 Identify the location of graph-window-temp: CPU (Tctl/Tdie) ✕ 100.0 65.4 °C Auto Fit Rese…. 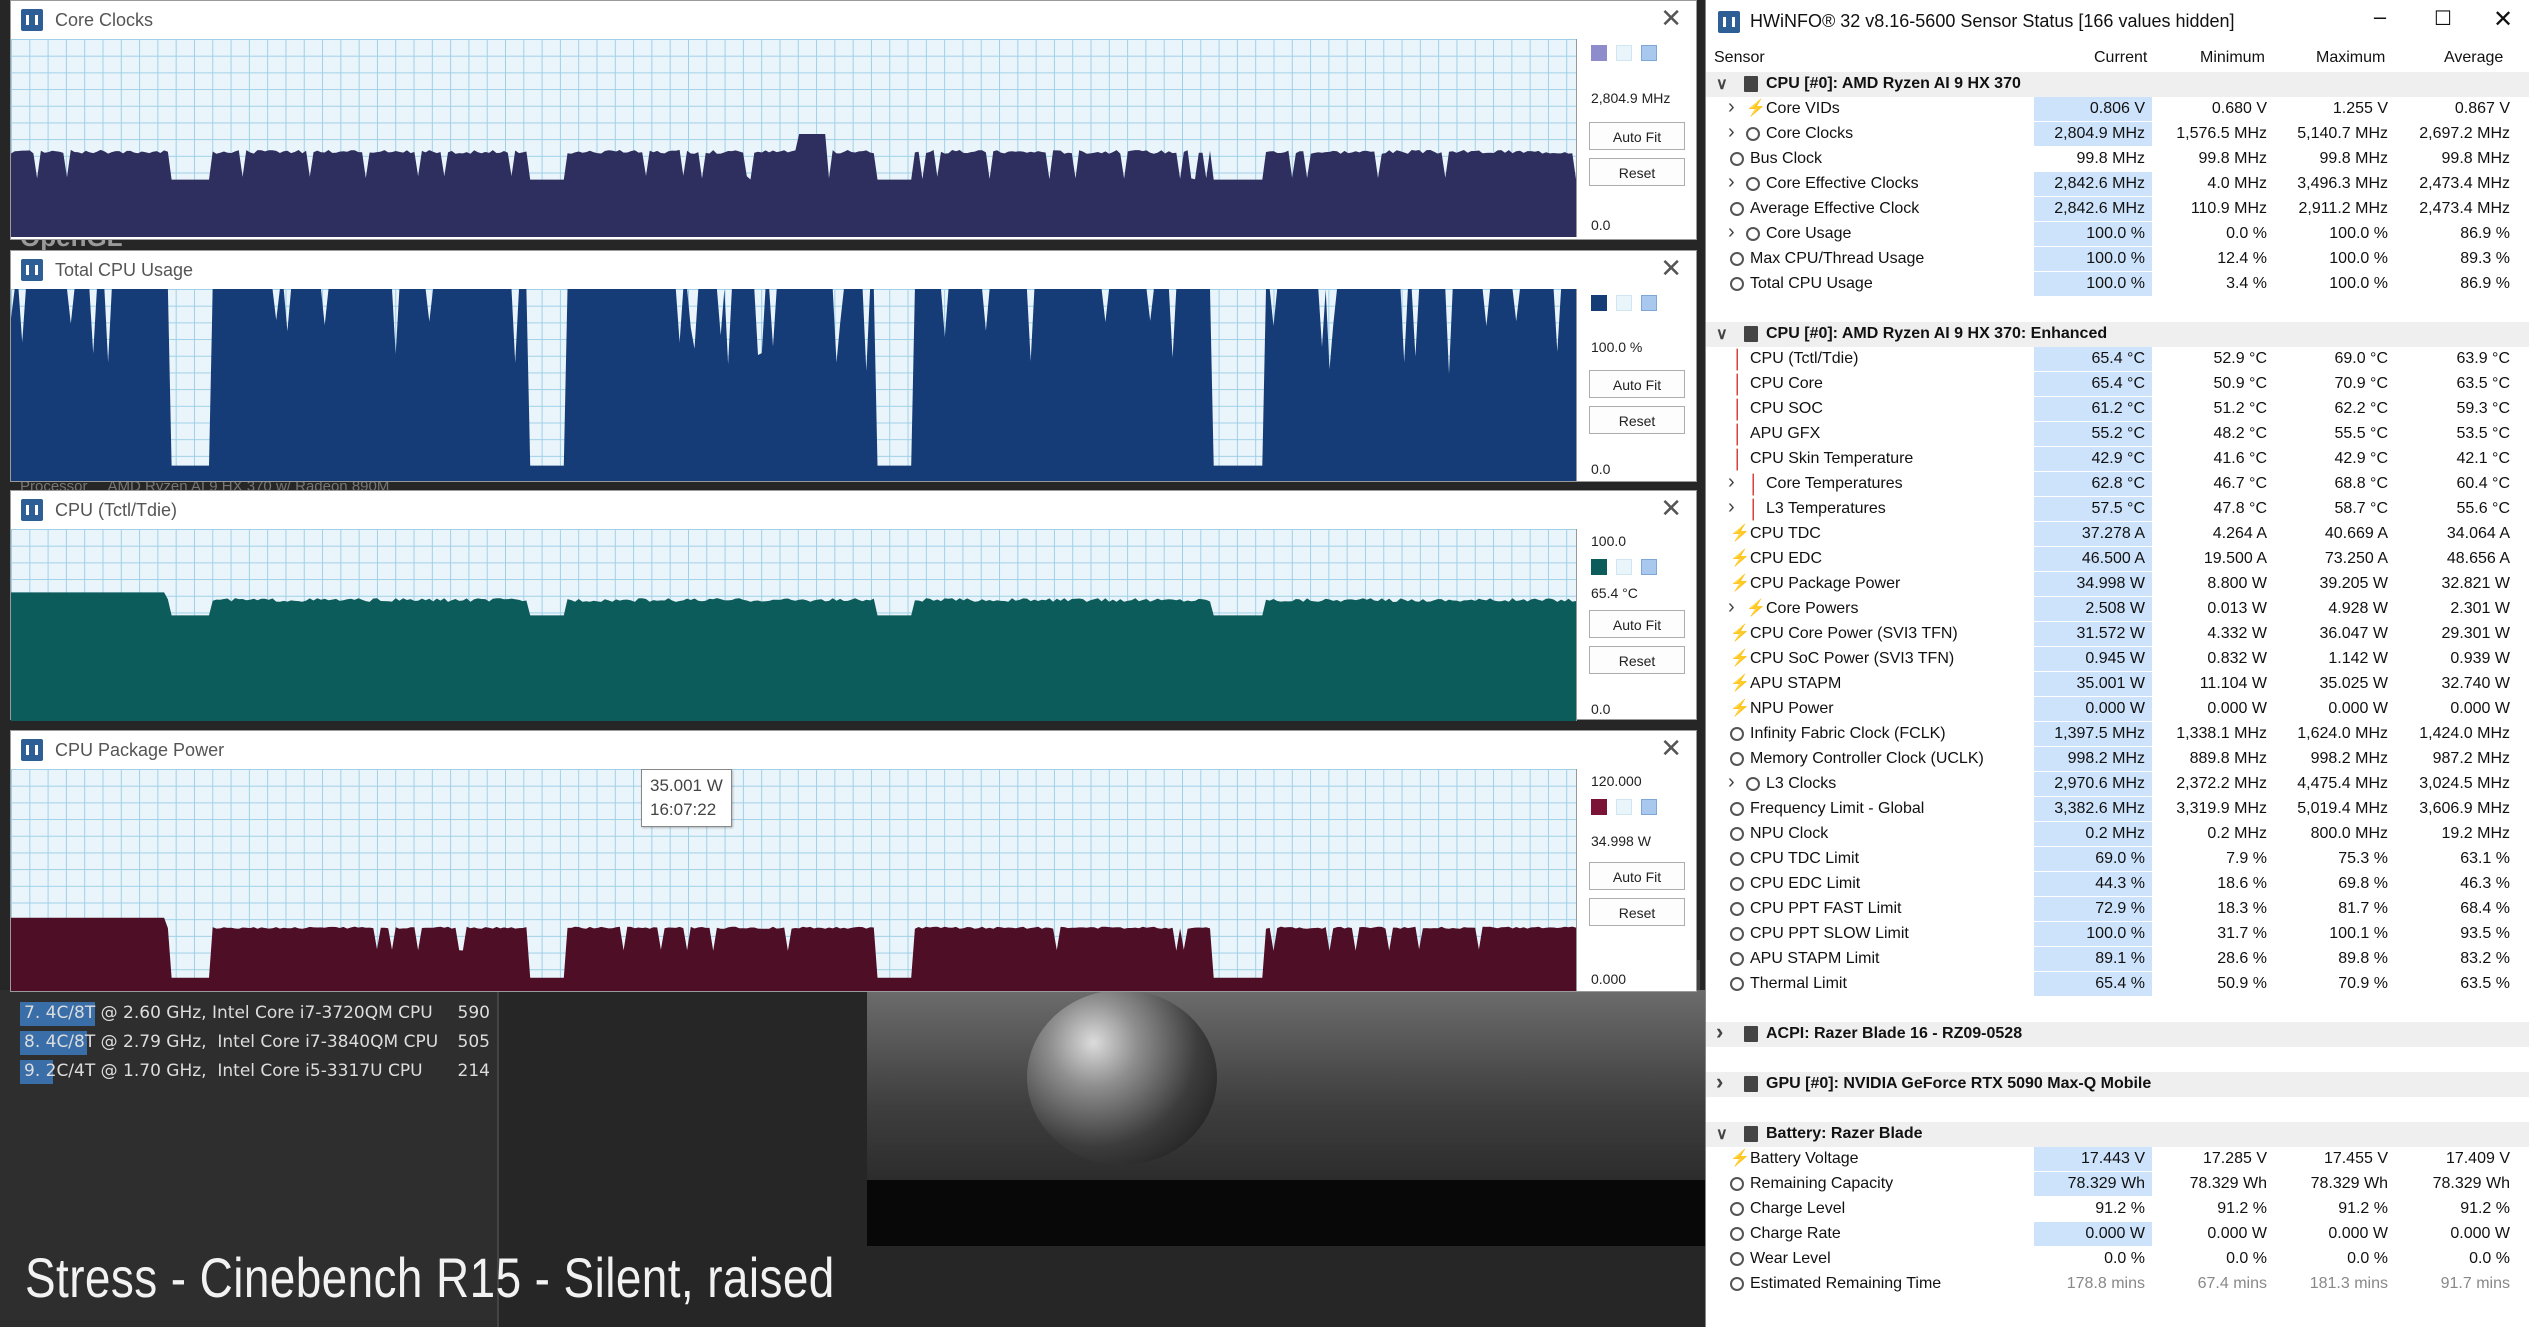
(853, 605).